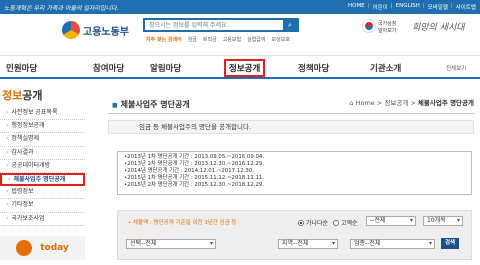  I want to click on breadcrumb-path: > 정보공개 >, so click(396, 103).